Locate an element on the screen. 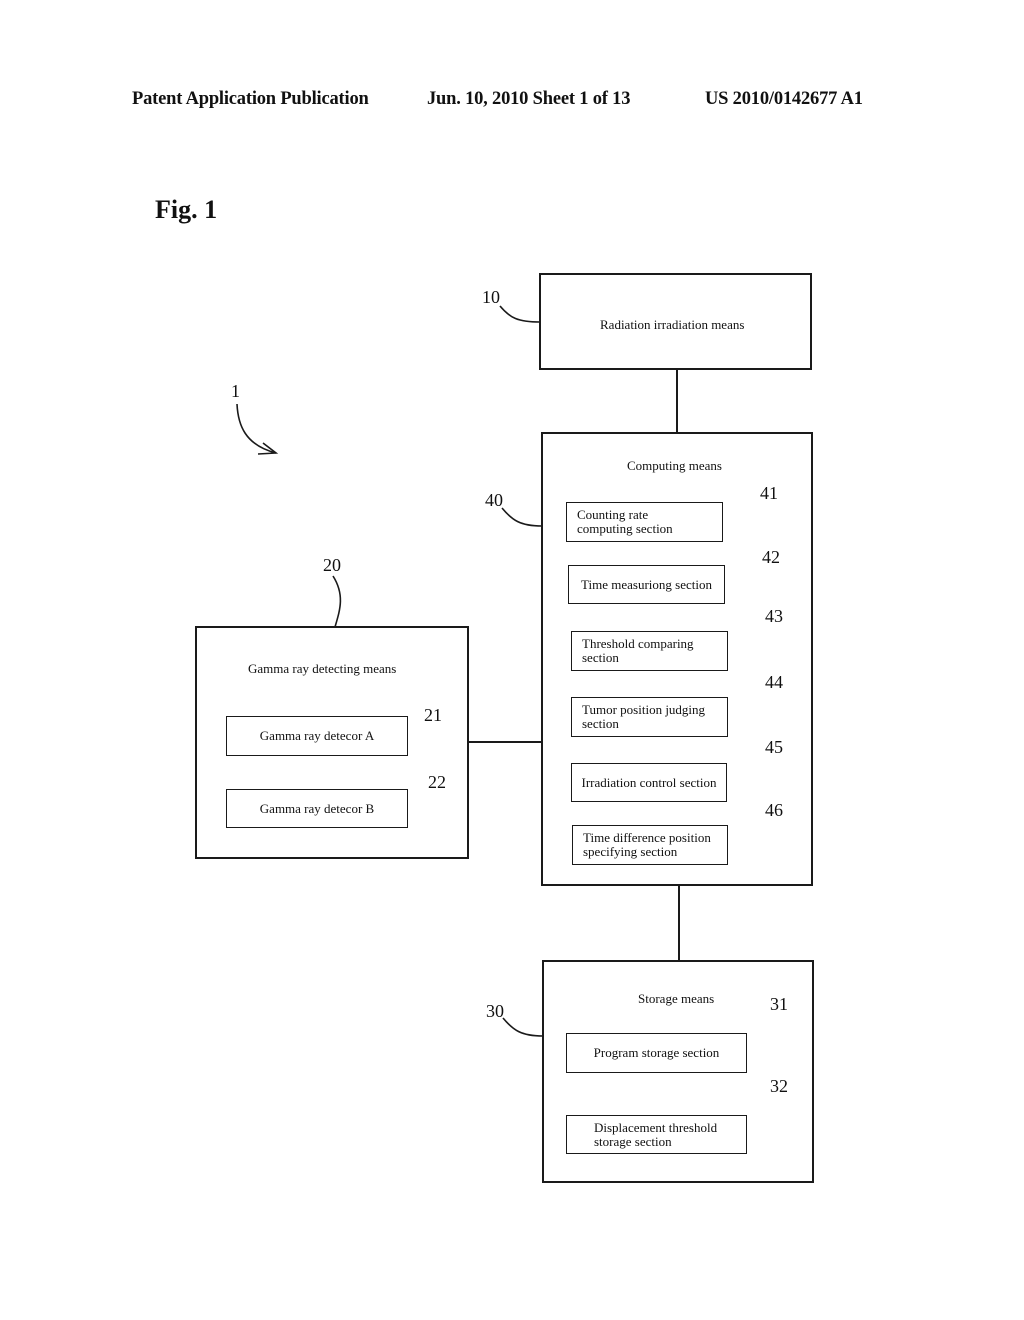 The image size is (1024, 1320). section-label: Time measuriong section is located at coordinates (646, 584).